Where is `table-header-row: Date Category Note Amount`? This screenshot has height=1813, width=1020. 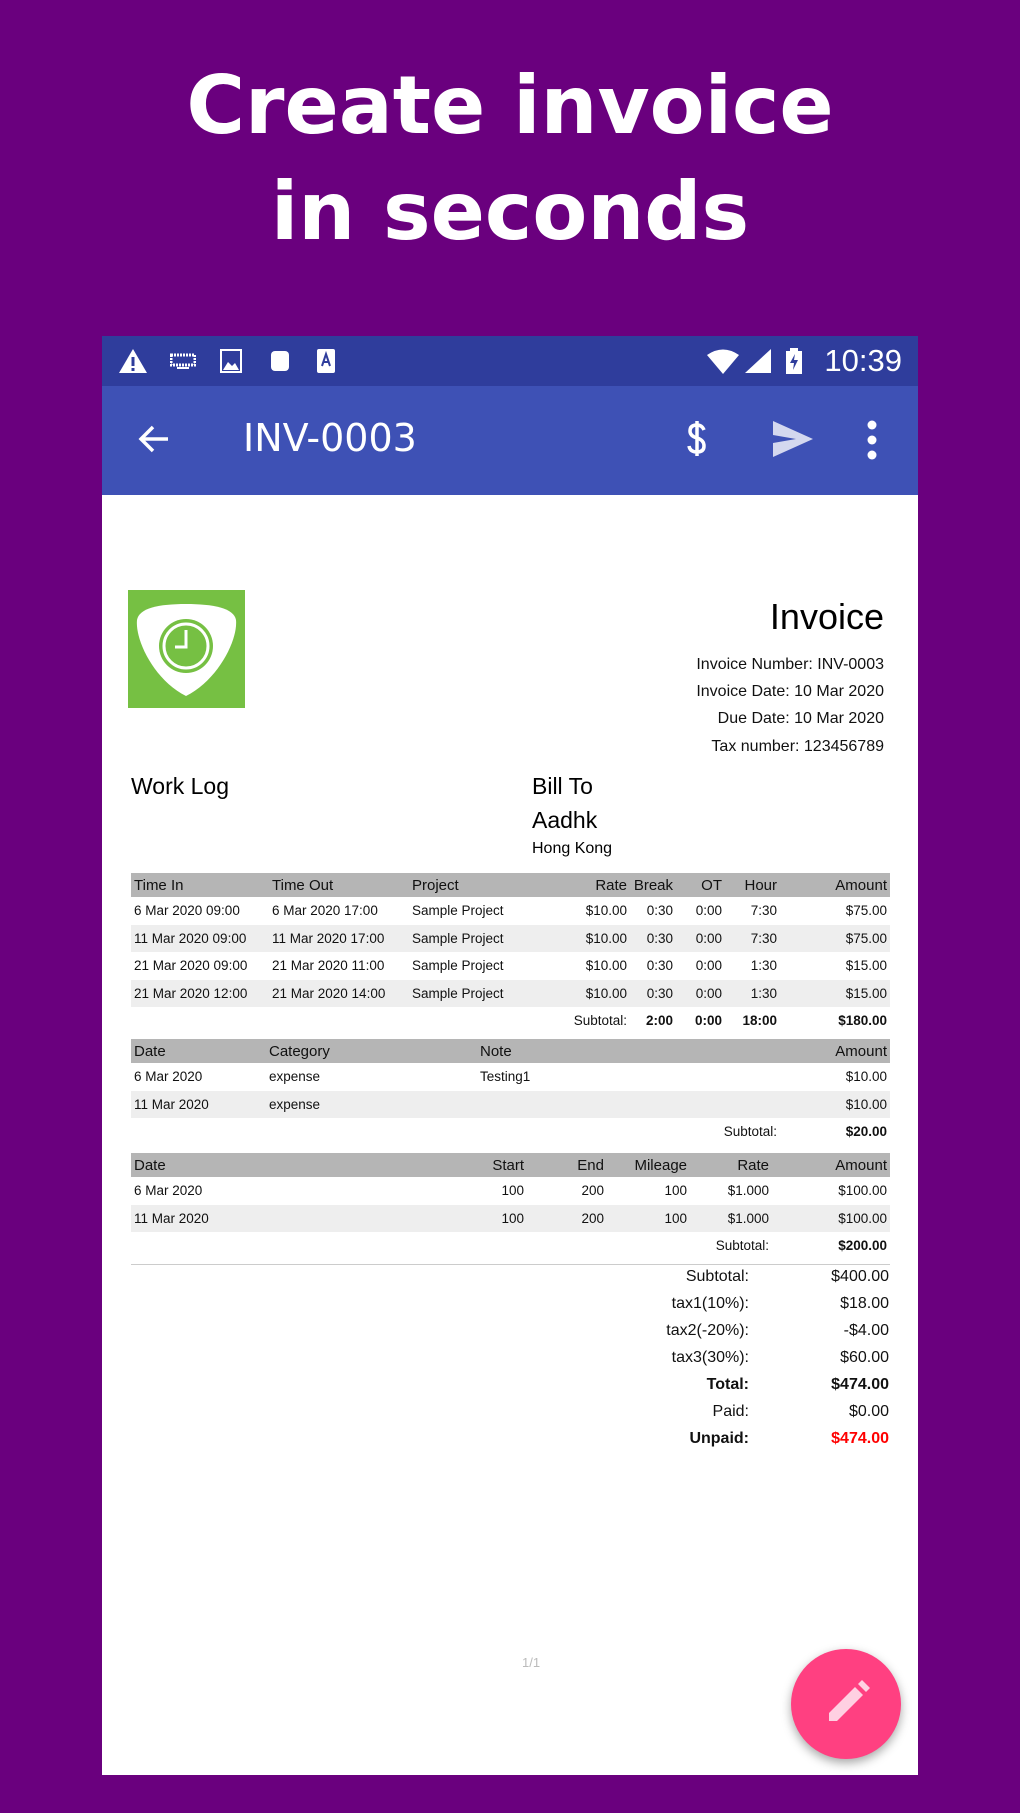
table-header-row: Date Category Note Amount is located at coordinates (510, 1051).